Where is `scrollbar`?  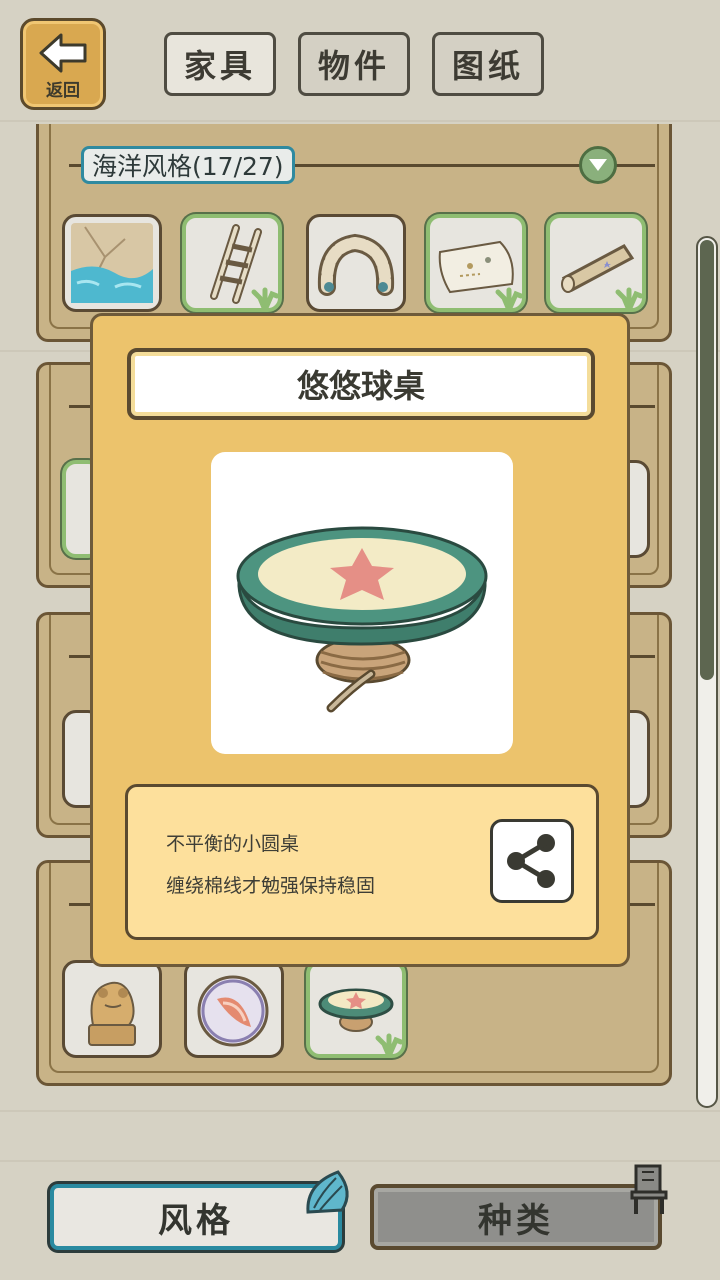 scrollbar is located at coordinates (707, 672).